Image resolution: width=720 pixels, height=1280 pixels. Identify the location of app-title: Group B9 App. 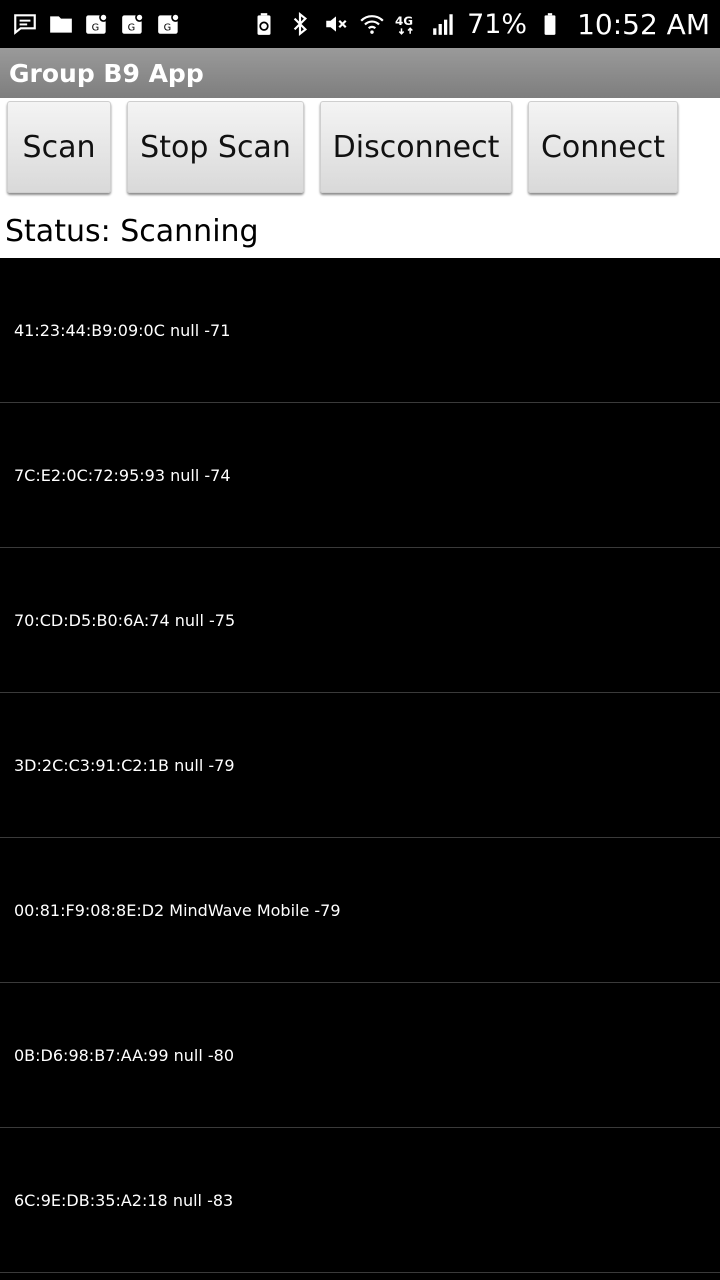
(106, 73).